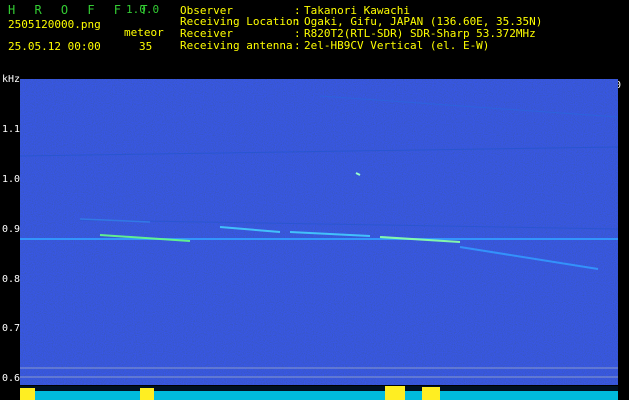 The height and width of the screenshot is (400, 629). What do you see at coordinates (144, 32) in the screenshot?
I see `meteor-label: meteor` at bounding box center [144, 32].